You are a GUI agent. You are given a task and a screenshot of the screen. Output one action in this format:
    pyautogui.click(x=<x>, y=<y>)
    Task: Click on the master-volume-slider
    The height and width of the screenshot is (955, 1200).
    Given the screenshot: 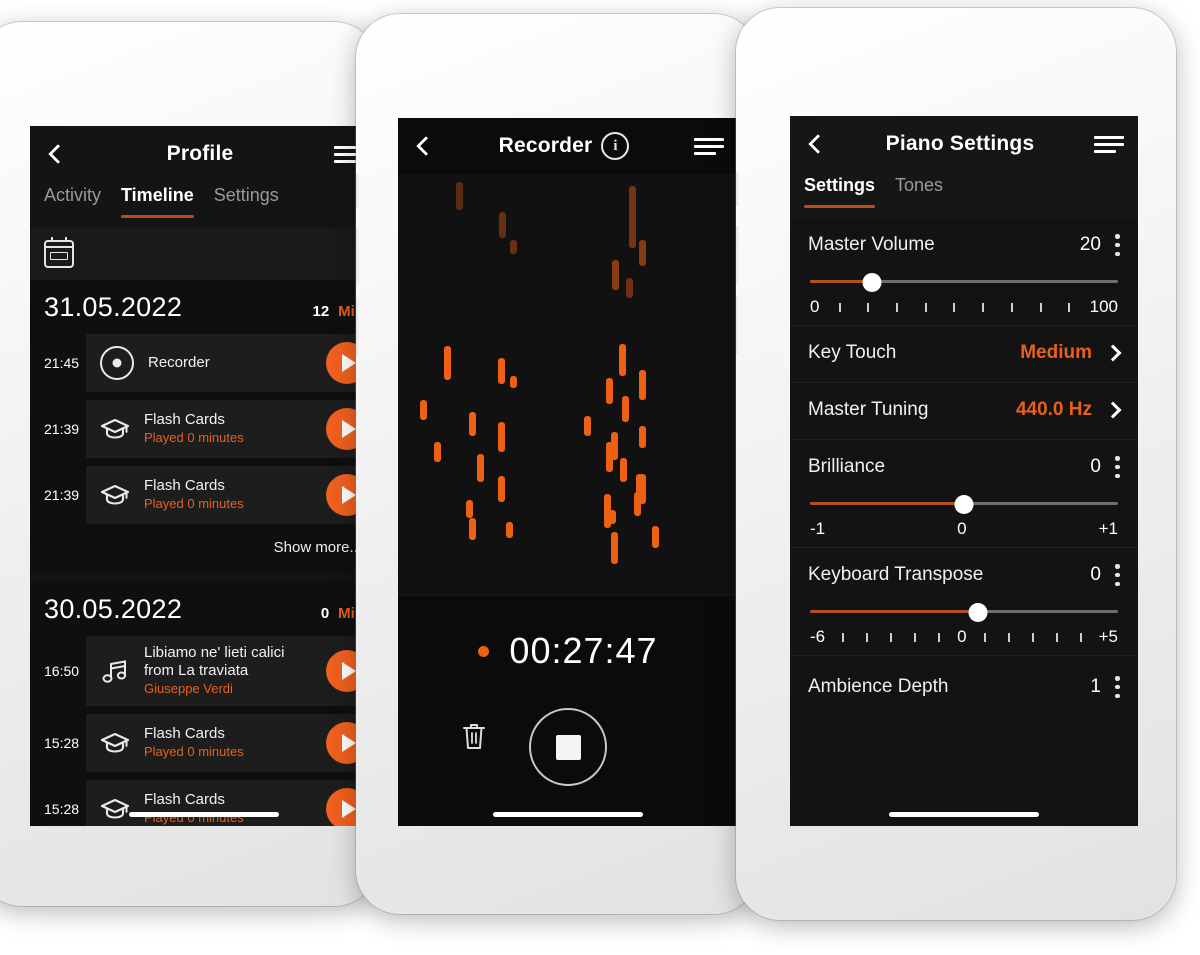 What is the action you would take?
    pyautogui.click(x=964, y=282)
    